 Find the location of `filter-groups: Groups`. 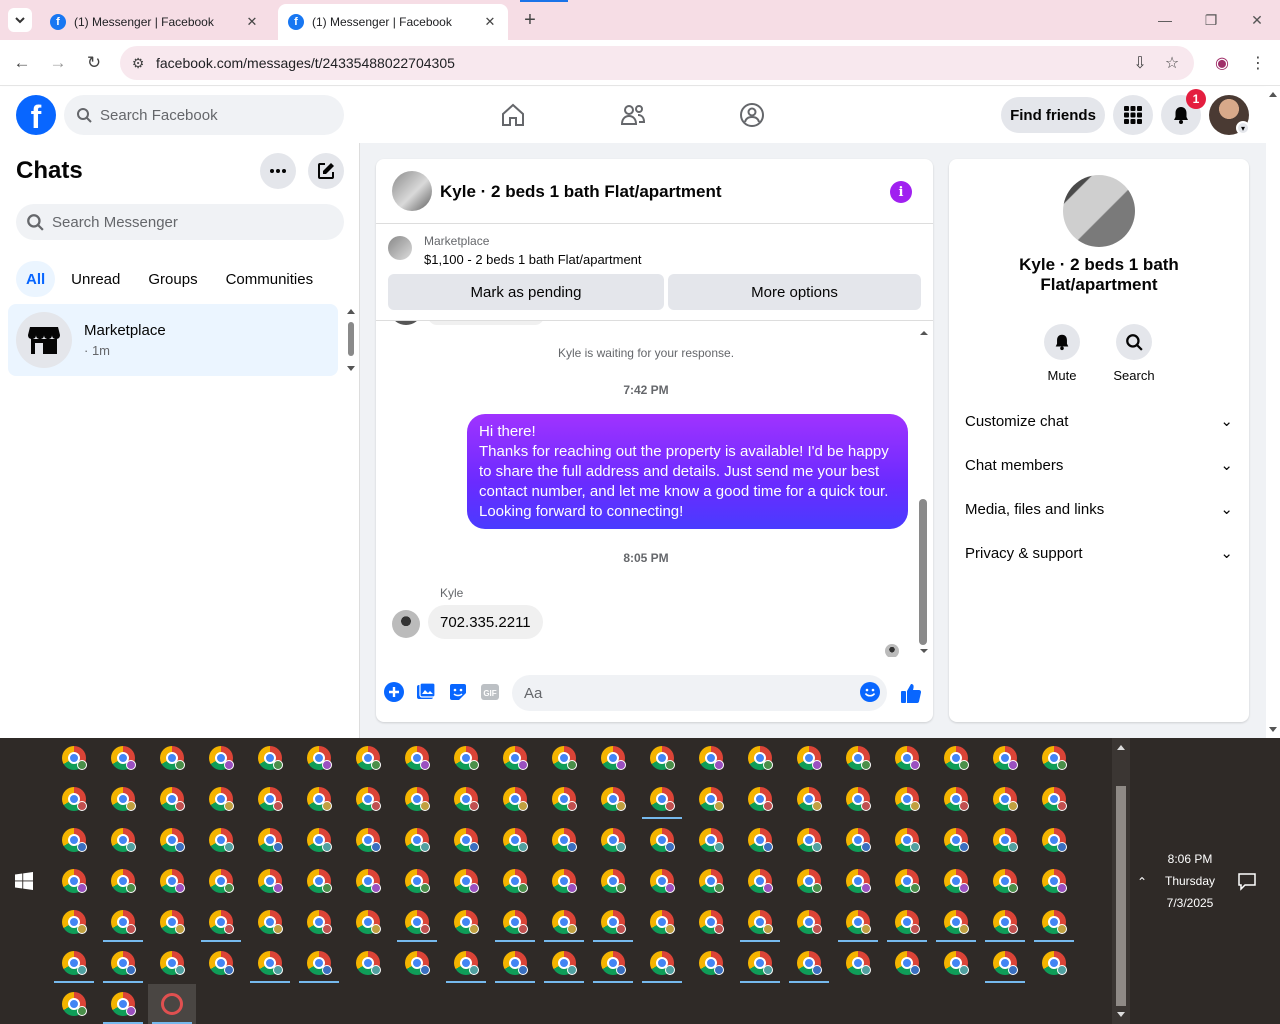

filter-groups: Groups is located at coordinates (172, 279).